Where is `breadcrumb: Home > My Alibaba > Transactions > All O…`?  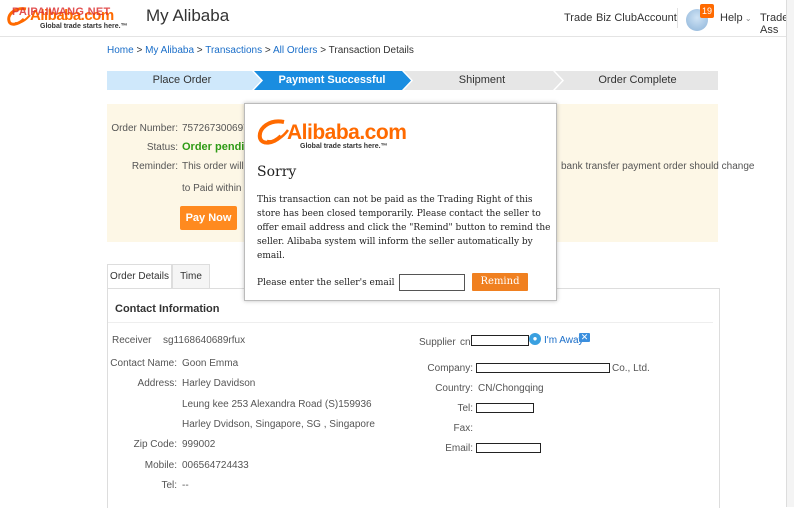 breadcrumb: Home > My Alibaba > Transactions > All O… is located at coordinates (260, 50).